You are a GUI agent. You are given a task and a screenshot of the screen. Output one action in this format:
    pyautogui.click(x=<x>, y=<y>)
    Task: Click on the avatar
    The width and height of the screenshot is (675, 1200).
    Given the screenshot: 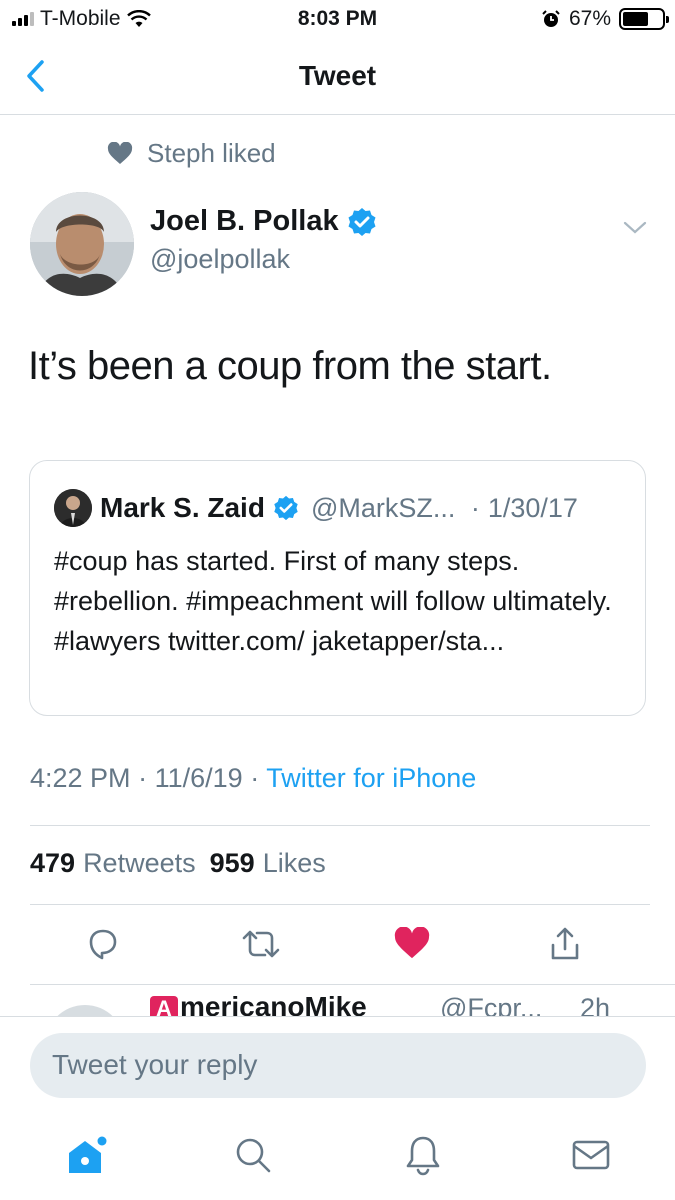 What is the action you would take?
    pyautogui.click(x=82, y=244)
    